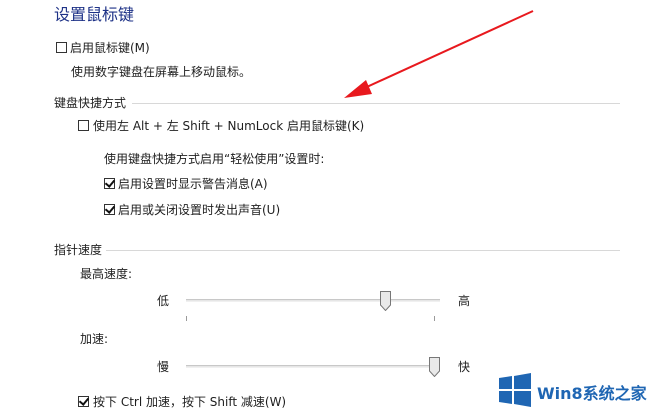  What do you see at coordinates (163, 367) in the screenshot?
I see `acceleration-low-label: 慢` at bounding box center [163, 367].